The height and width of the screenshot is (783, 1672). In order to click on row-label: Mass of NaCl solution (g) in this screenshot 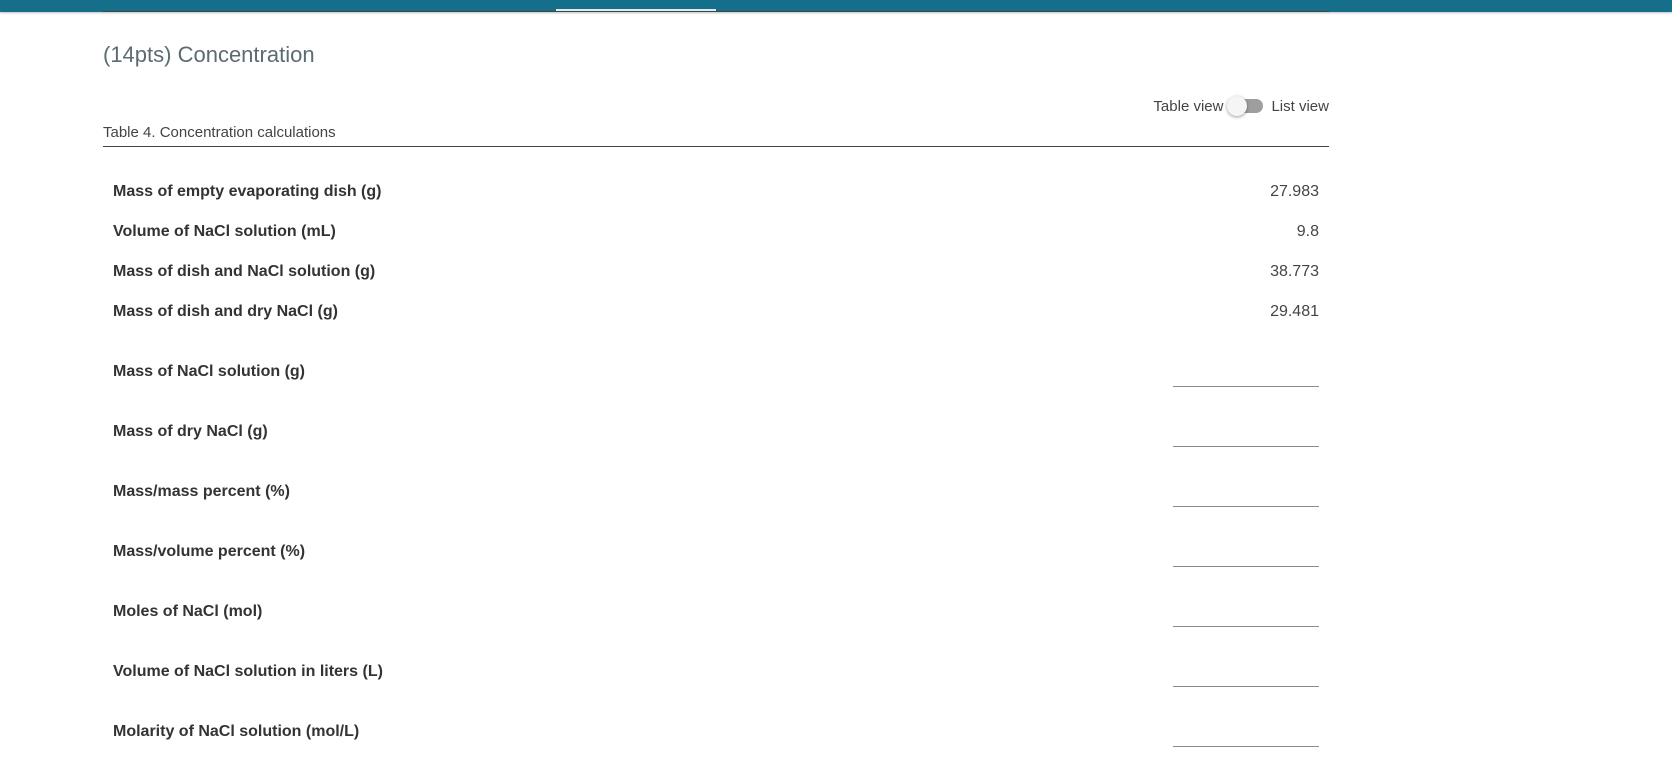, I will do `click(209, 371)`.